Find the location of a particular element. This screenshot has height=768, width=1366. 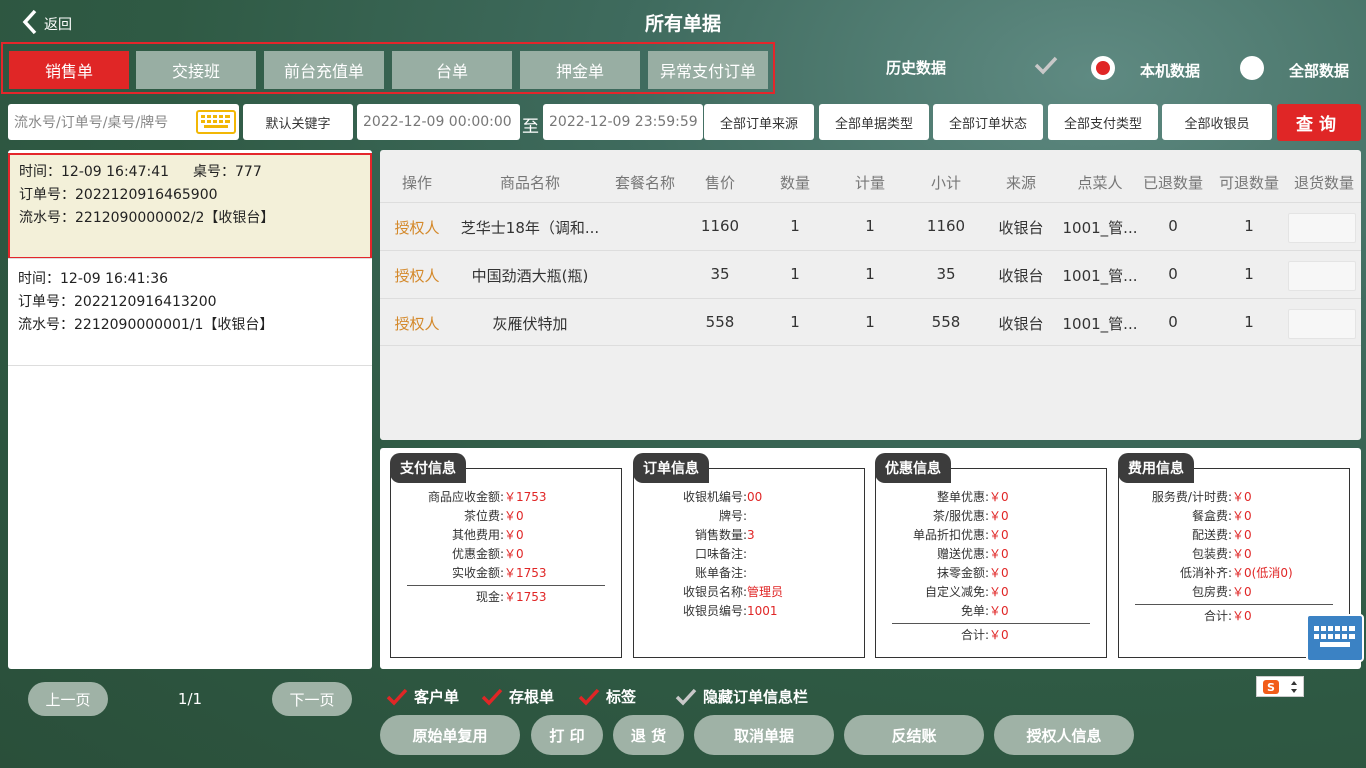

reverse-checkout-button: 反结账 is located at coordinates (914, 735).